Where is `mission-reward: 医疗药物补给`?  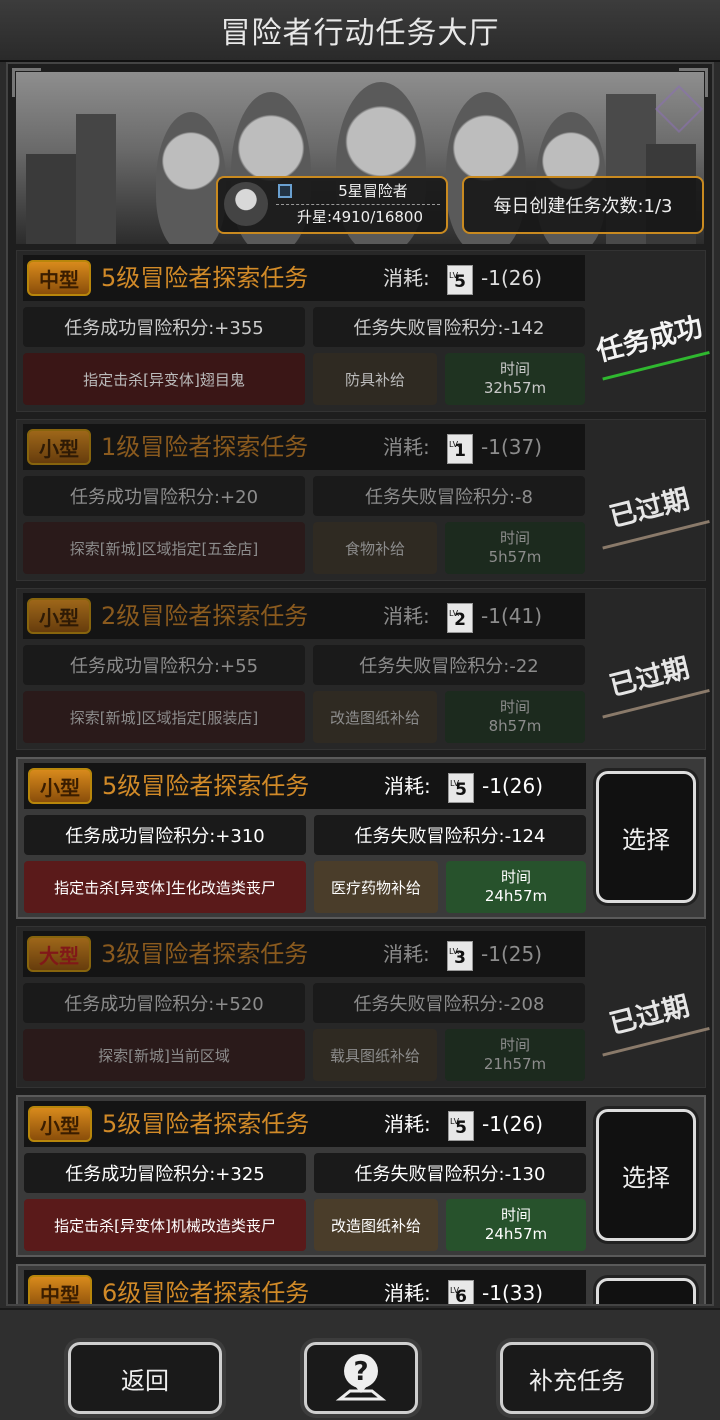
mission-reward: 医疗药物补给 is located at coordinates (376, 887).